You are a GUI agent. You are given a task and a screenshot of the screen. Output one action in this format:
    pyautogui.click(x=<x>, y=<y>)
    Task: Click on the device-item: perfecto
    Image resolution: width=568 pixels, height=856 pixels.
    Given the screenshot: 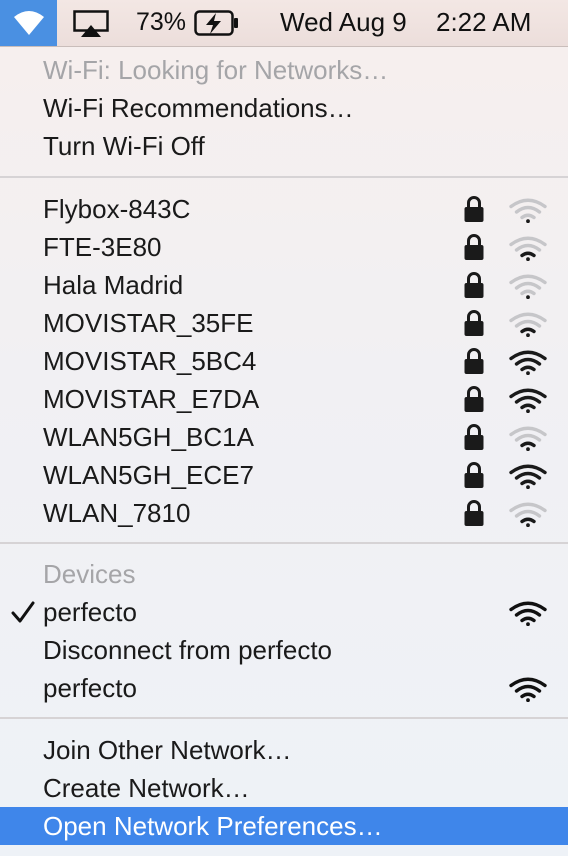 What is the action you would take?
    pyautogui.click(x=284, y=688)
    